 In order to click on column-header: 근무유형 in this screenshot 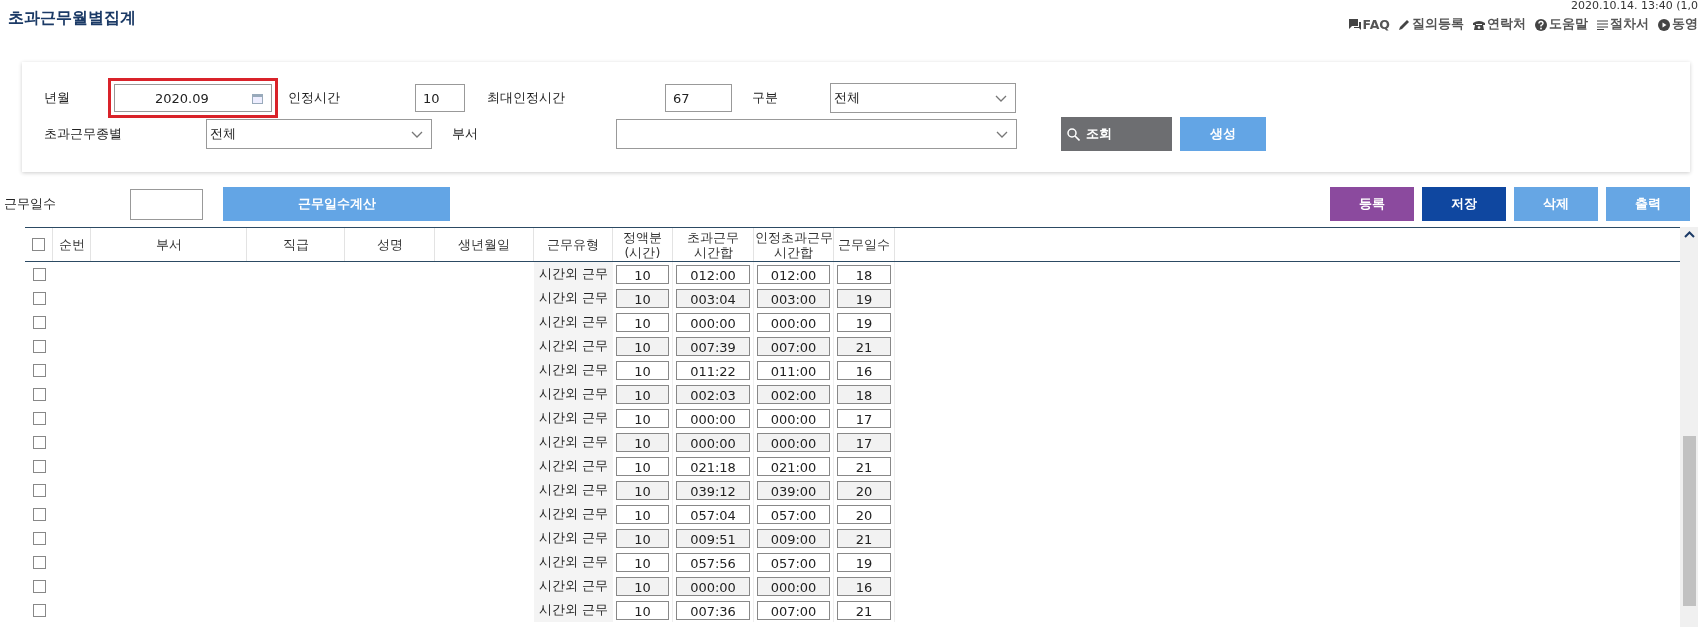, I will do `click(573, 244)`.